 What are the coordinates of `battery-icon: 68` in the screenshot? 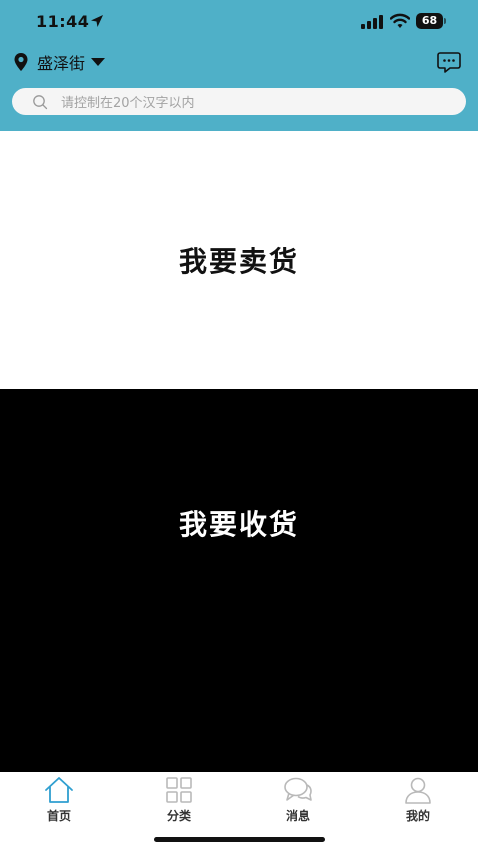 It's located at (431, 21).